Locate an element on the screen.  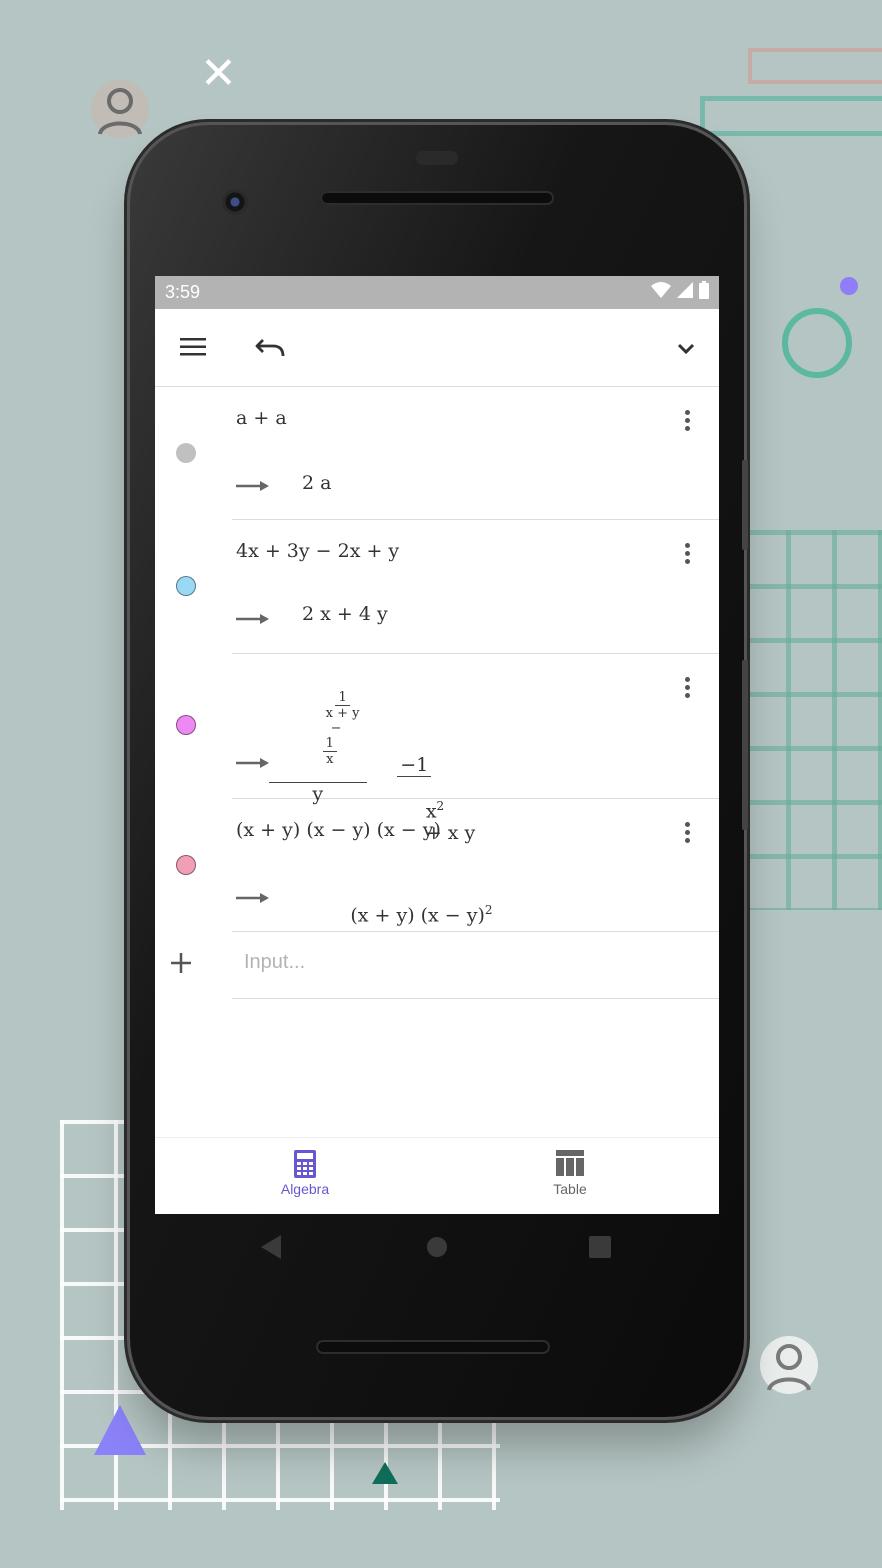
row-input-expression: a + a is located at coordinates (261, 418).